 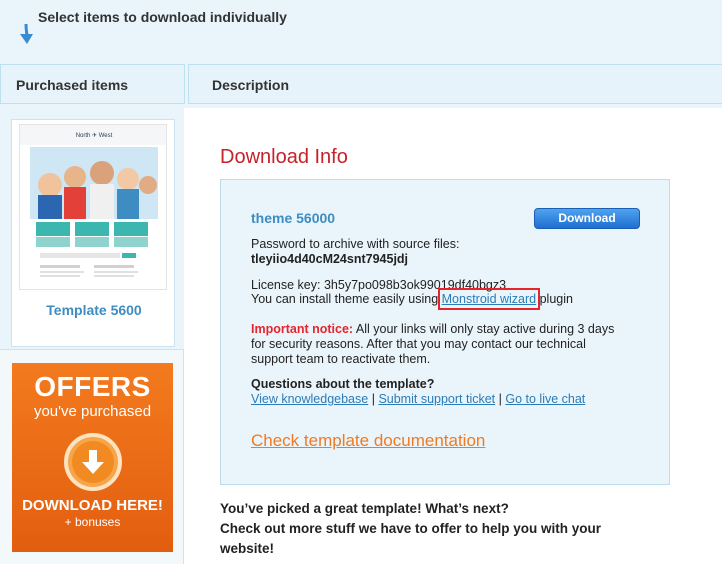 I want to click on license-value: 3h5y7po098b3ok99019df40bgz3, so click(x=415, y=285).